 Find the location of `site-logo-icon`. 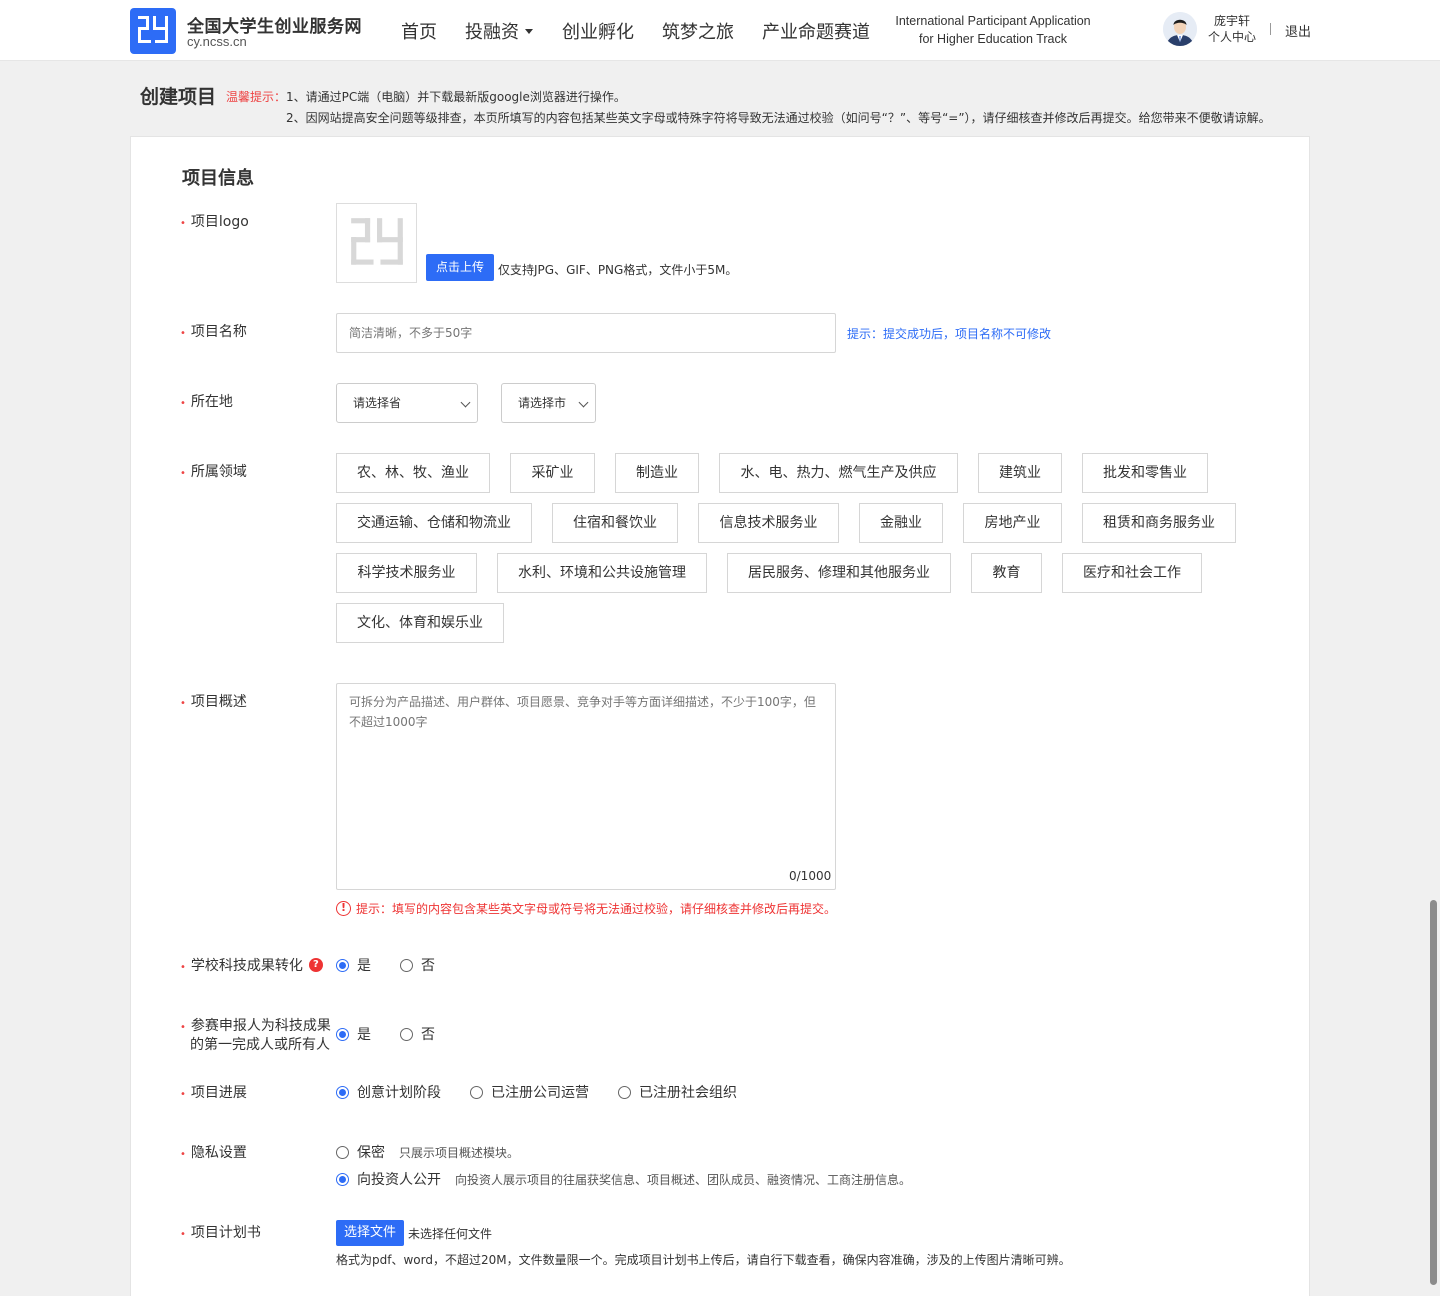

site-logo-icon is located at coordinates (153, 31).